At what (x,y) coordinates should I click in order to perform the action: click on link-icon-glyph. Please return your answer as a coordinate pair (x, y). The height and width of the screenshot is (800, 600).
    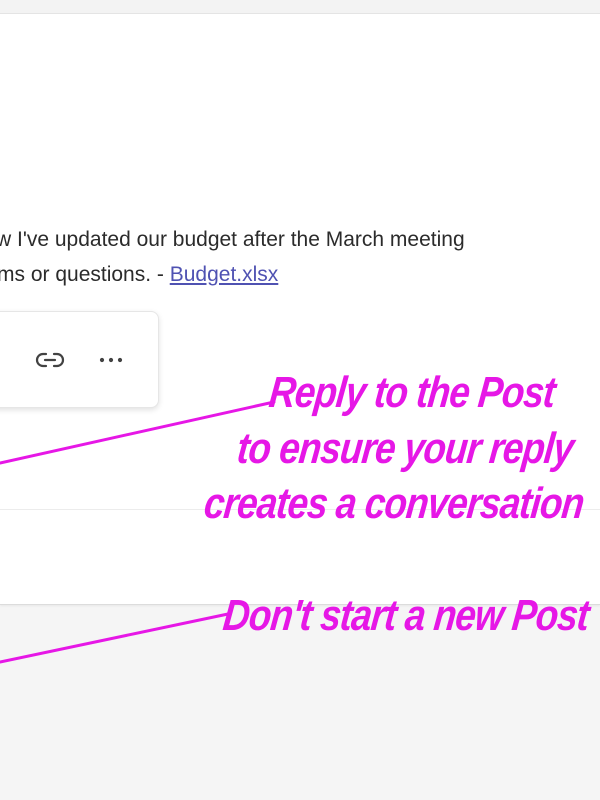
    Looking at the image, I should click on (50, 360).